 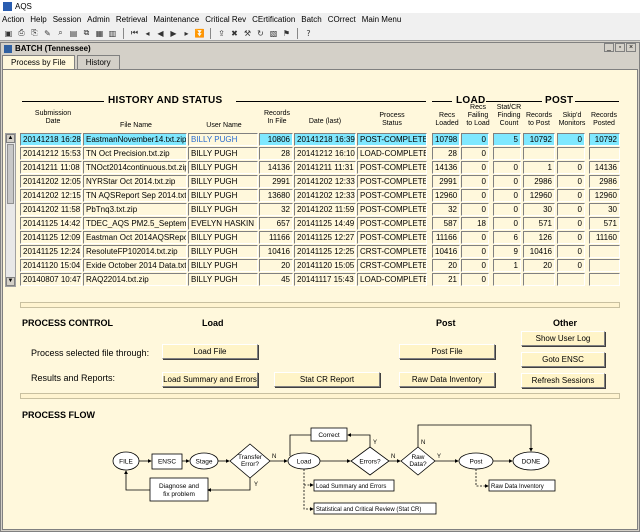 What do you see at coordinates (134, 33) in the screenshot?
I see `first-icon: ⏮` at bounding box center [134, 33].